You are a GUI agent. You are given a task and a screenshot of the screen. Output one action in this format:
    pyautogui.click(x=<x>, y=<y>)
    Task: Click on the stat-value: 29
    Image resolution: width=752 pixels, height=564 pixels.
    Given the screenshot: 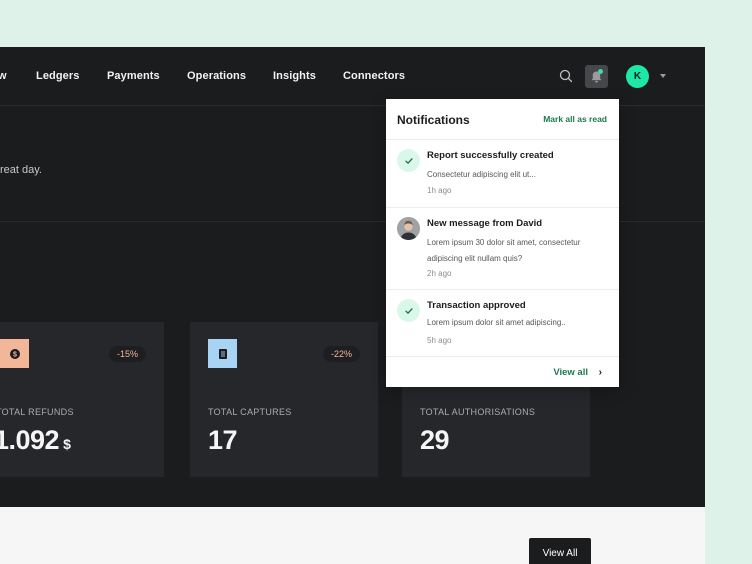 What is the action you would take?
    pyautogui.click(x=435, y=440)
    